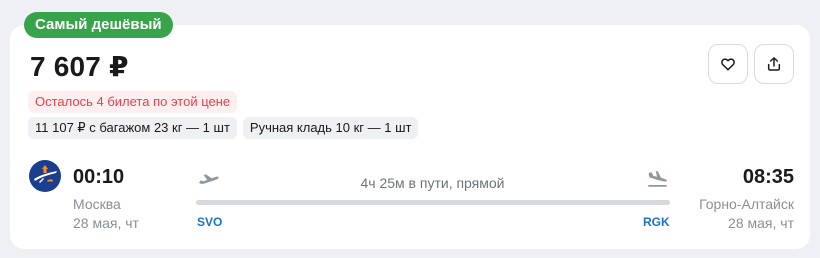  Describe the element at coordinates (657, 178) in the screenshot. I see `landing-icon` at that location.